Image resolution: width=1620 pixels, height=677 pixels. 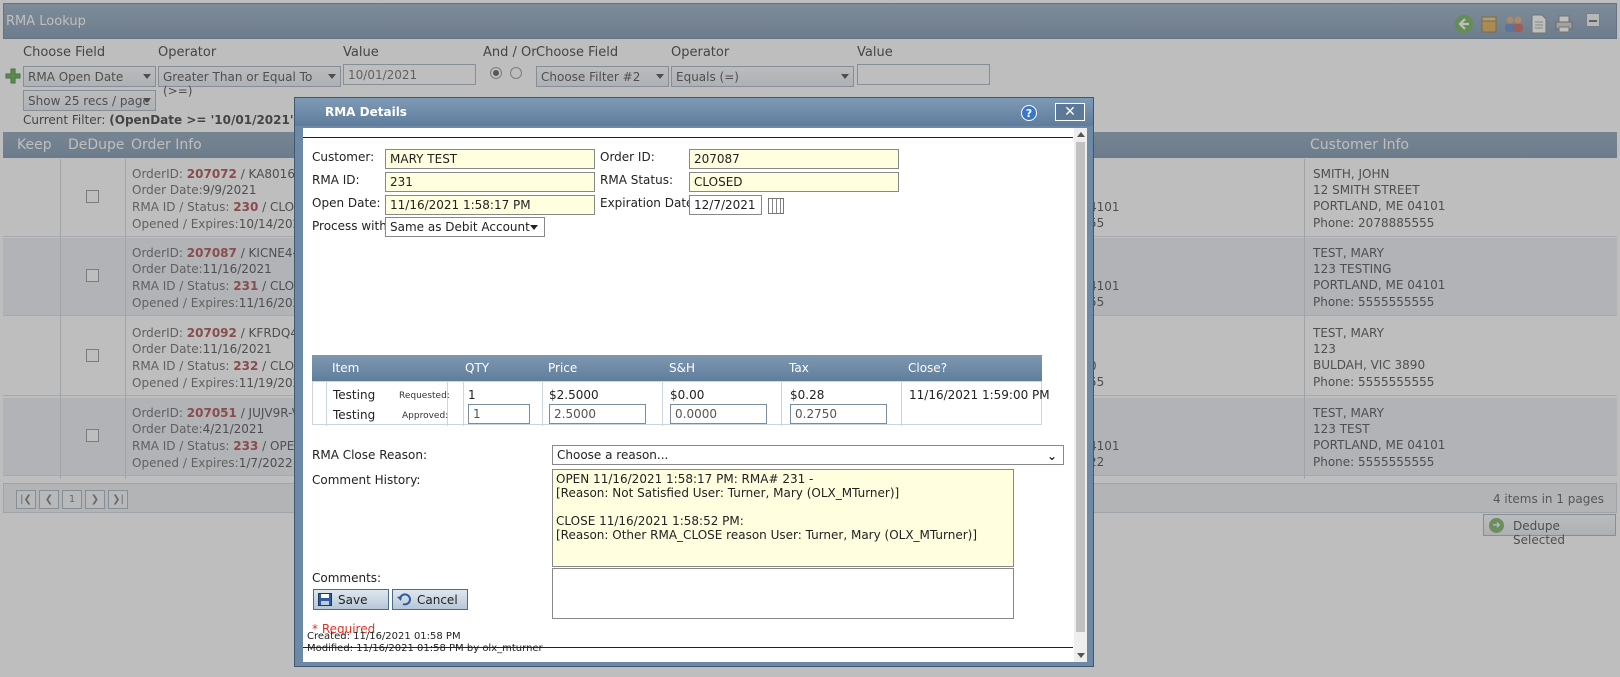 I want to click on close-reason-label: RMA Close Reason:, so click(x=369, y=455).